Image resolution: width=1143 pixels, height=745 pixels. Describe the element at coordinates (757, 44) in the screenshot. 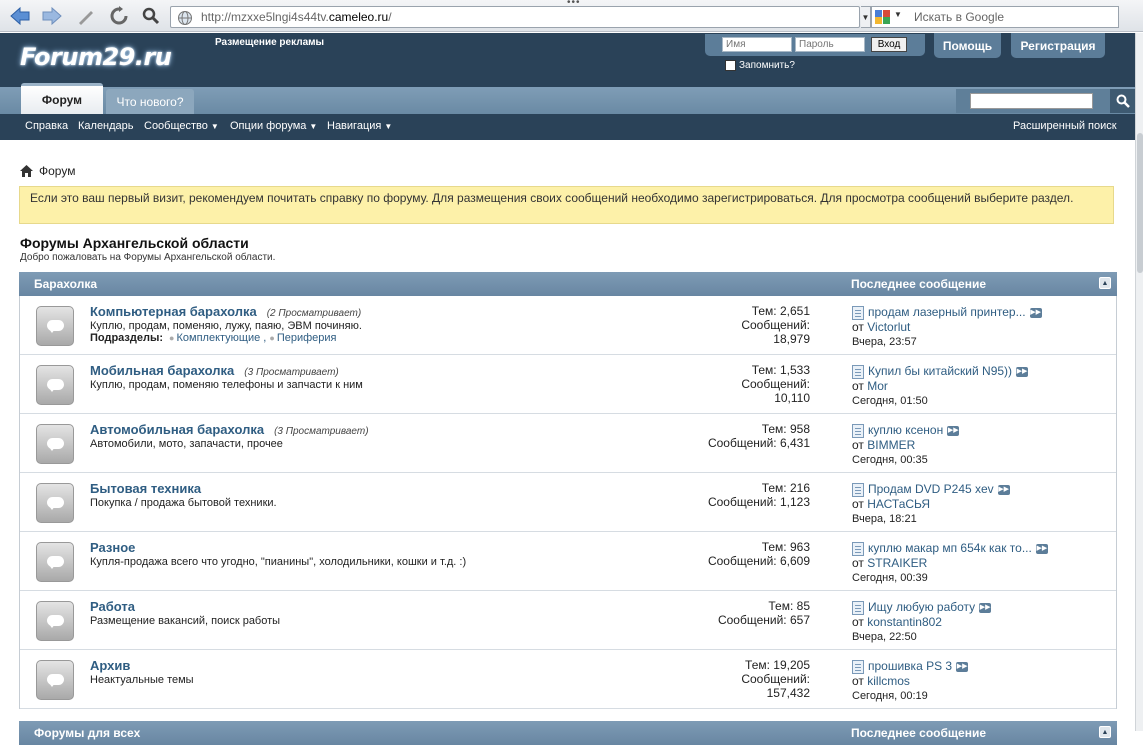

I see `username-input` at that location.